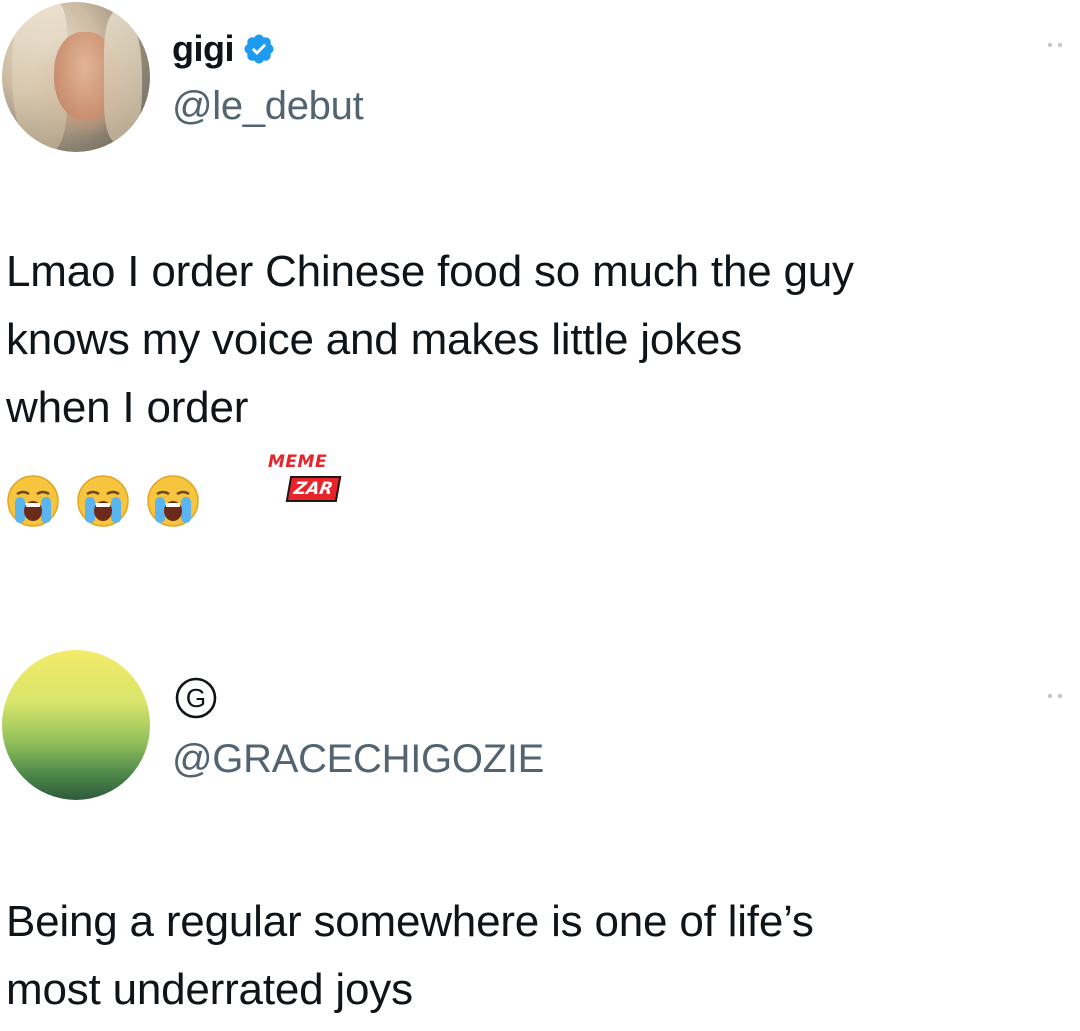 This screenshot has width=1080, height=1031. I want to click on author-row: gigi, so click(224, 49).